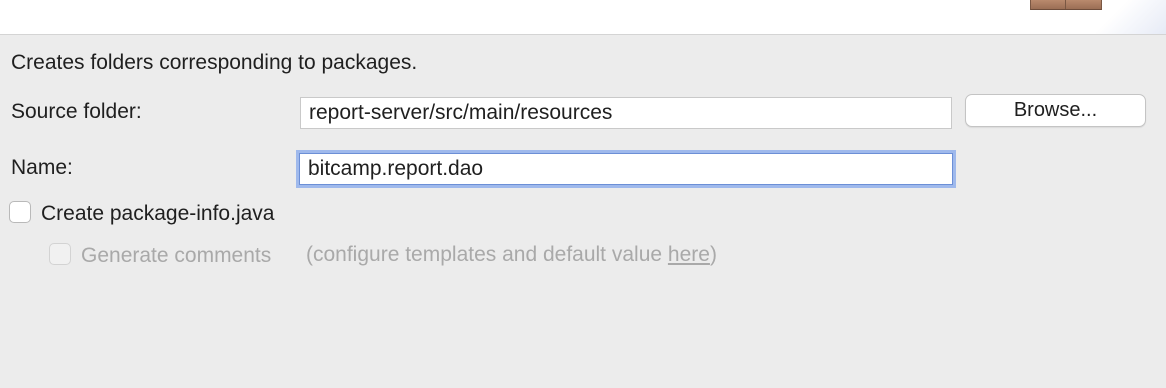 This screenshot has height=388, width=1166. I want to click on generate-comments-checkbox, so click(60, 254).